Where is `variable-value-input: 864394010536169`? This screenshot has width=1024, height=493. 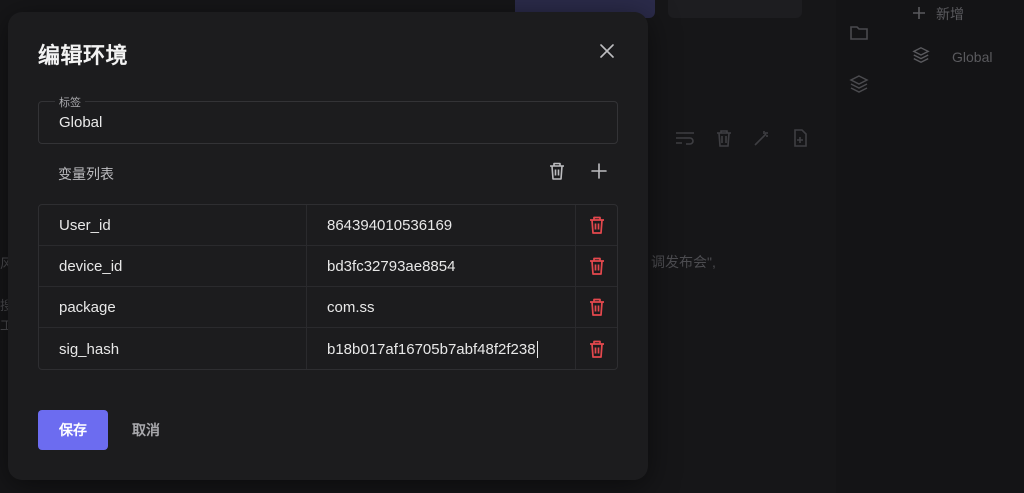 variable-value-input: 864394010536169 is located at coordinates (441, 225).